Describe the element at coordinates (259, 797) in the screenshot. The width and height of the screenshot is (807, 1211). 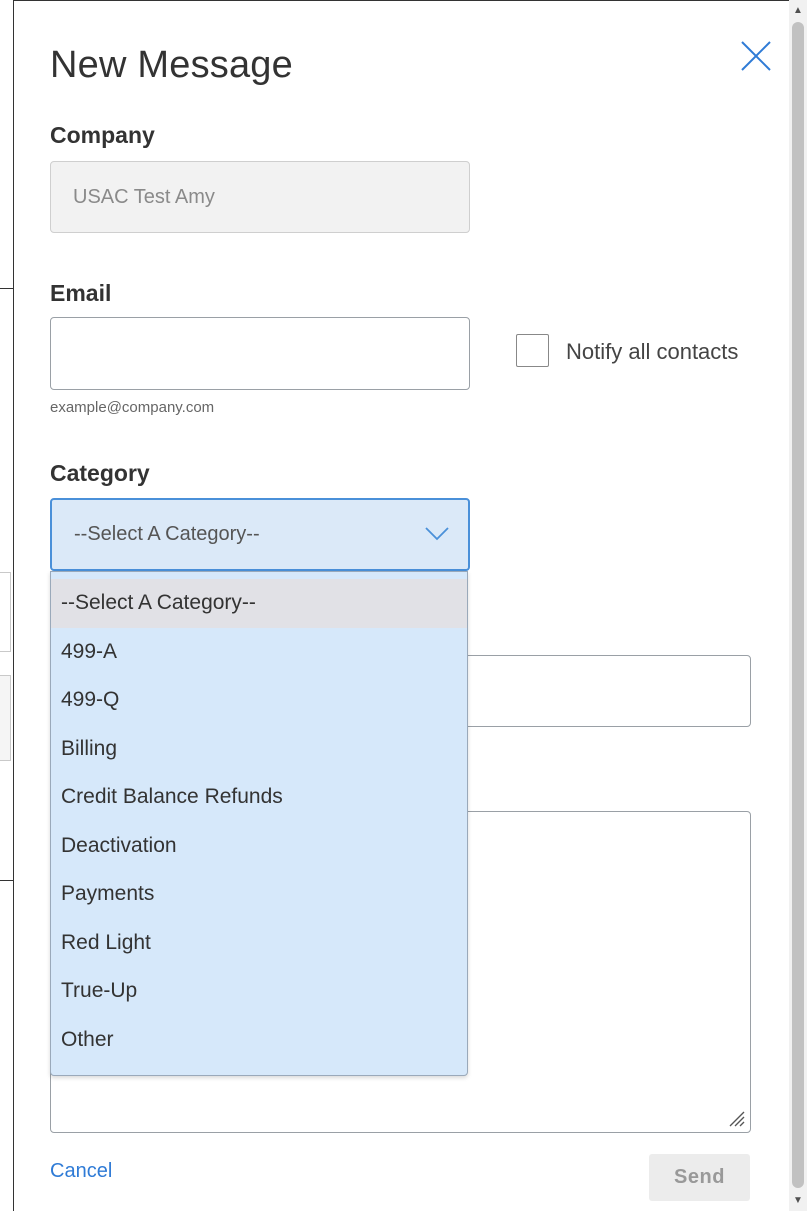
I see `category-option: Credit Balance Refunds` at that location.